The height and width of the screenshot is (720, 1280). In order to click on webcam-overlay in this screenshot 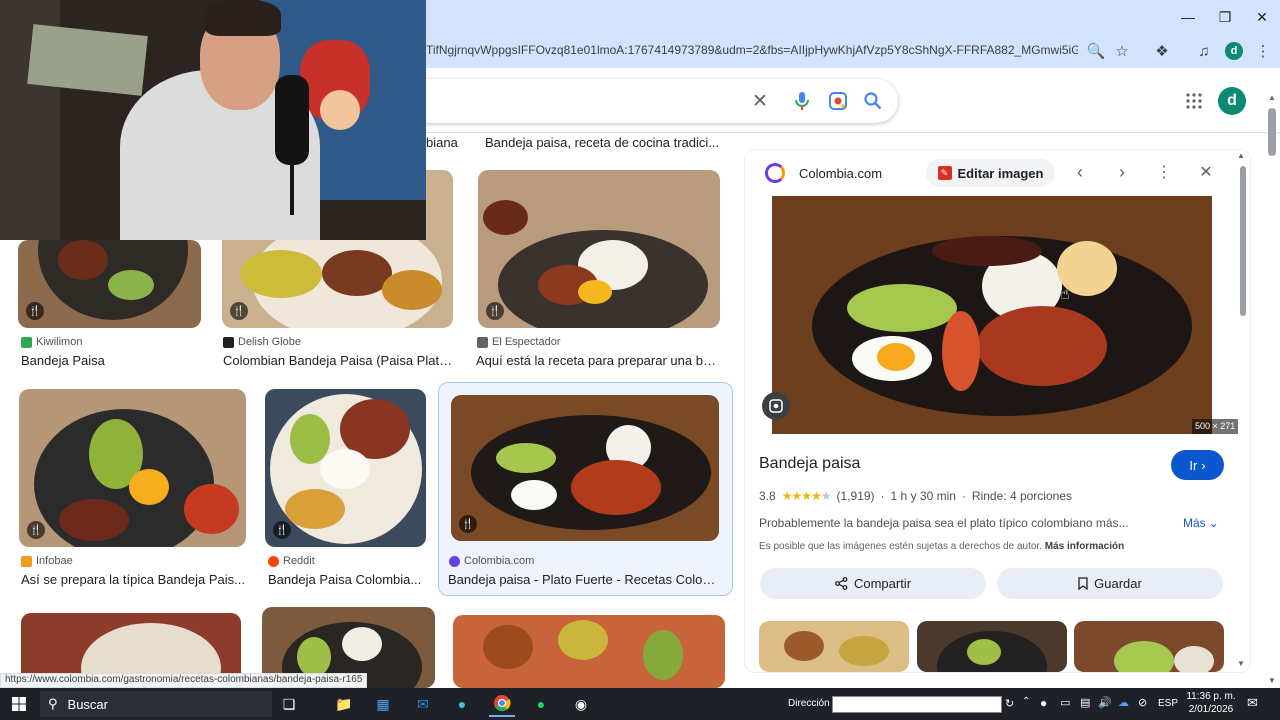, I will do `click(213, 120)`.